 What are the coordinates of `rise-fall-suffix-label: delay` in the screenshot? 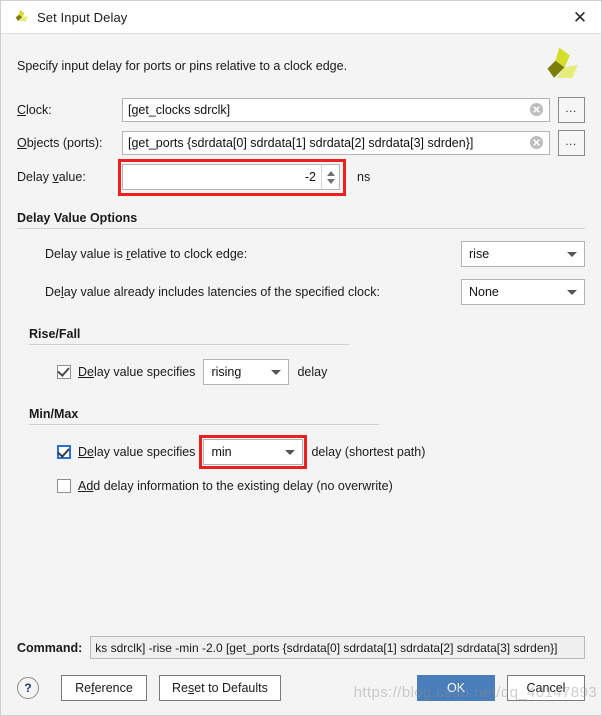 It's located at (312, 372).